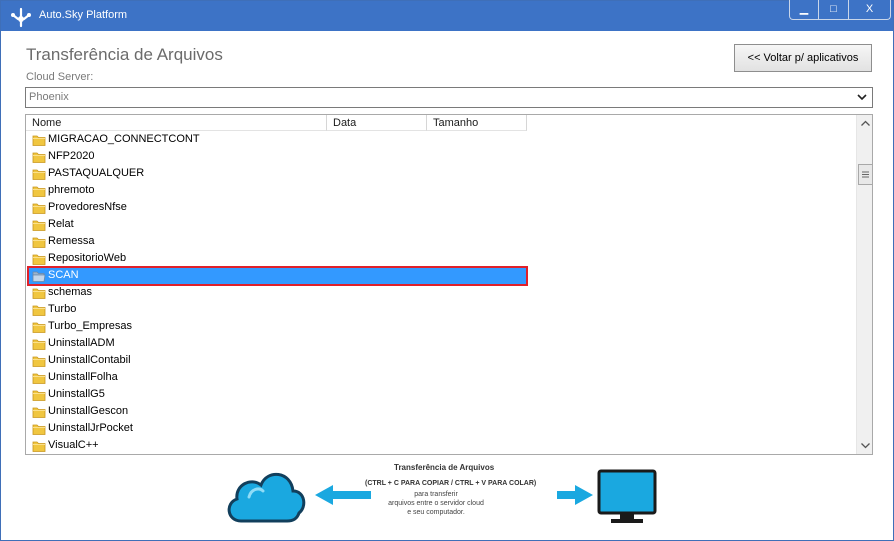  I want to click on file-row: UninstallGescon, so click(277, 412).